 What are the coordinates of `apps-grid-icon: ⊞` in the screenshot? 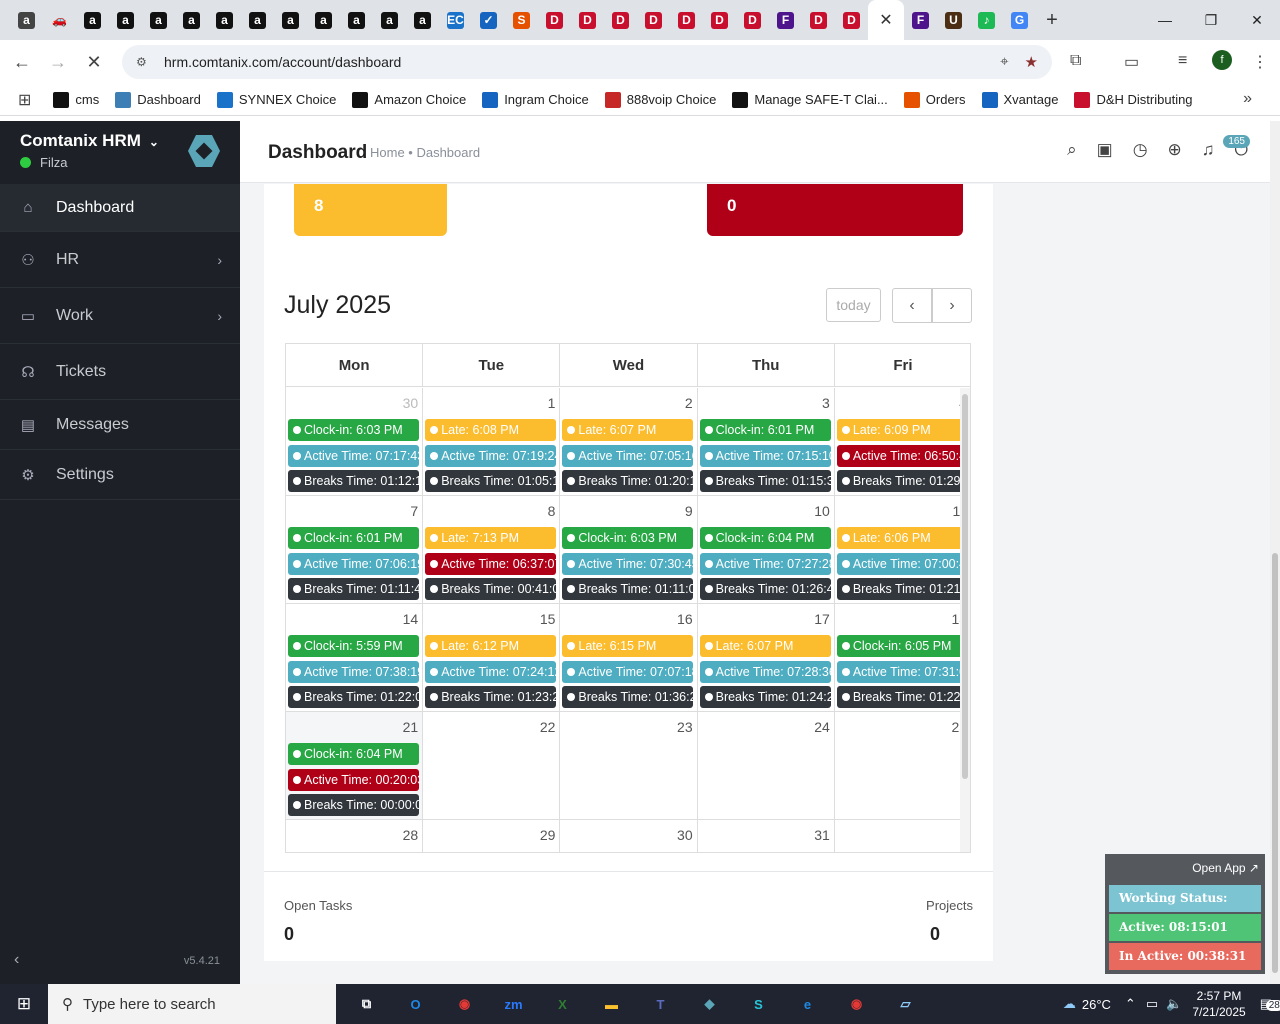 It's located at (24, 100).